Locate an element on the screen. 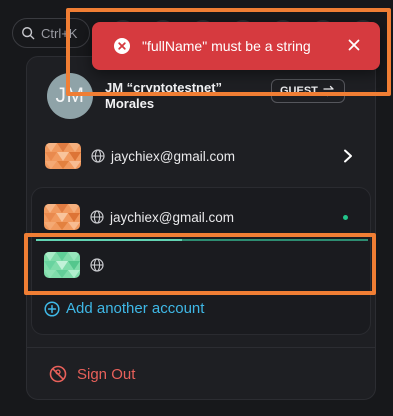 The width and height of the screenshot is (393, 416). divider is located at coordinates (201, 347).